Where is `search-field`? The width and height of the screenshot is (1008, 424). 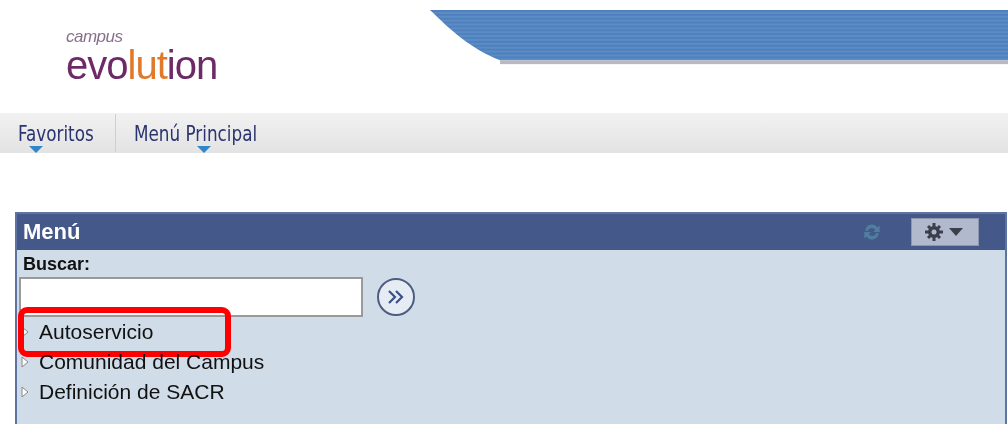 search-field is located at coordinates (191, 297).